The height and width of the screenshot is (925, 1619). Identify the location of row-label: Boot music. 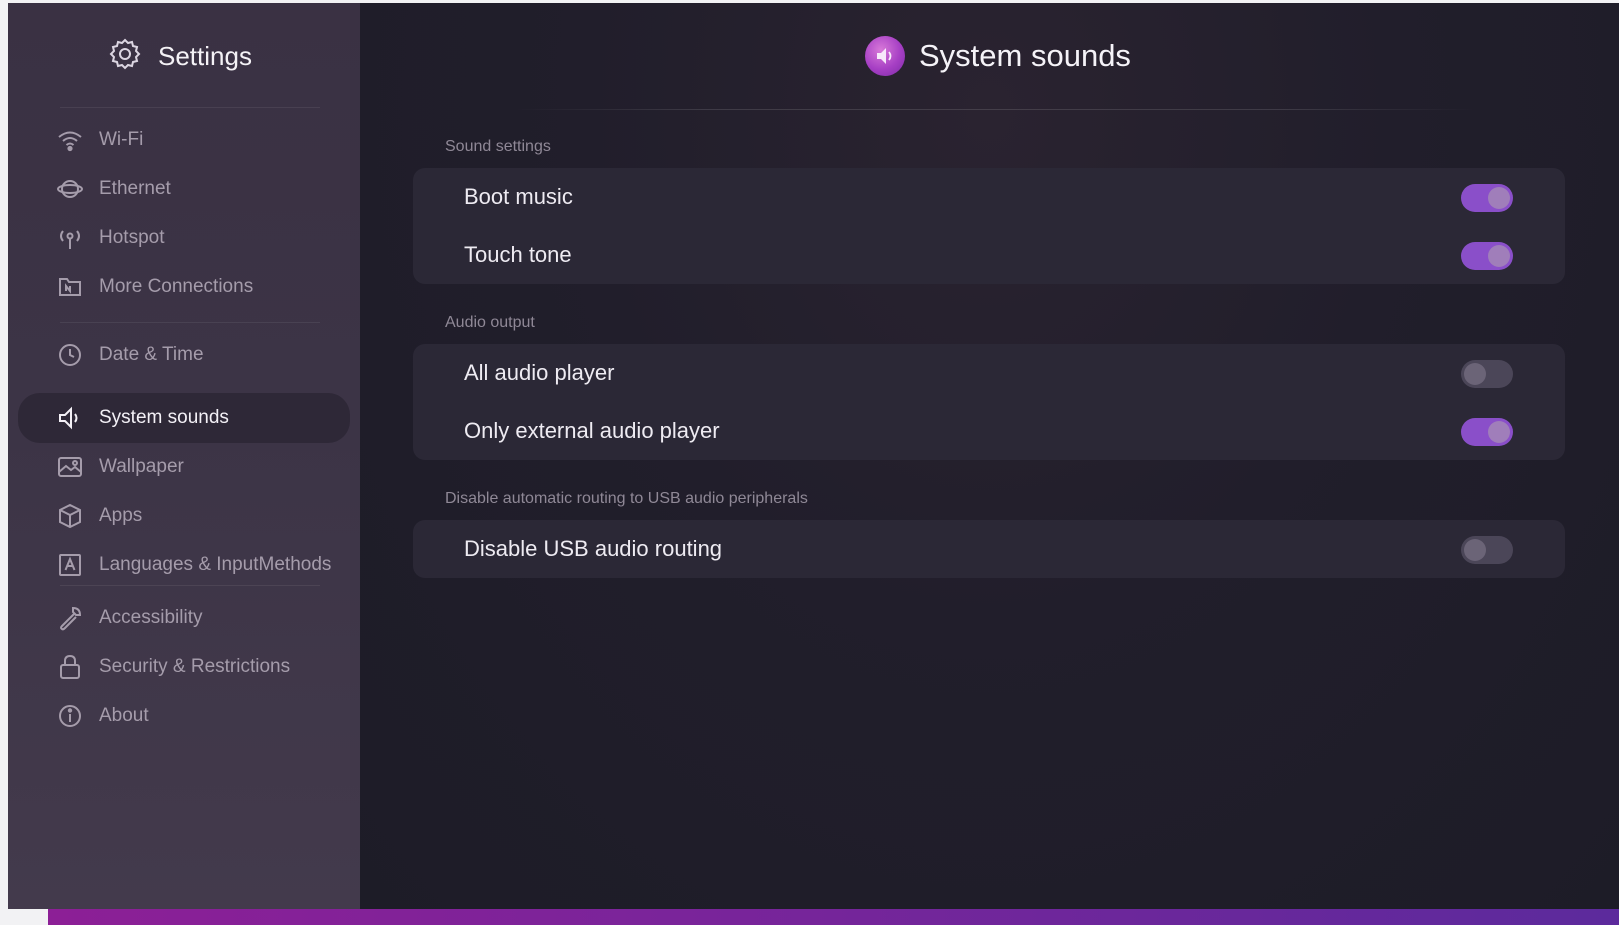
(518, 196).